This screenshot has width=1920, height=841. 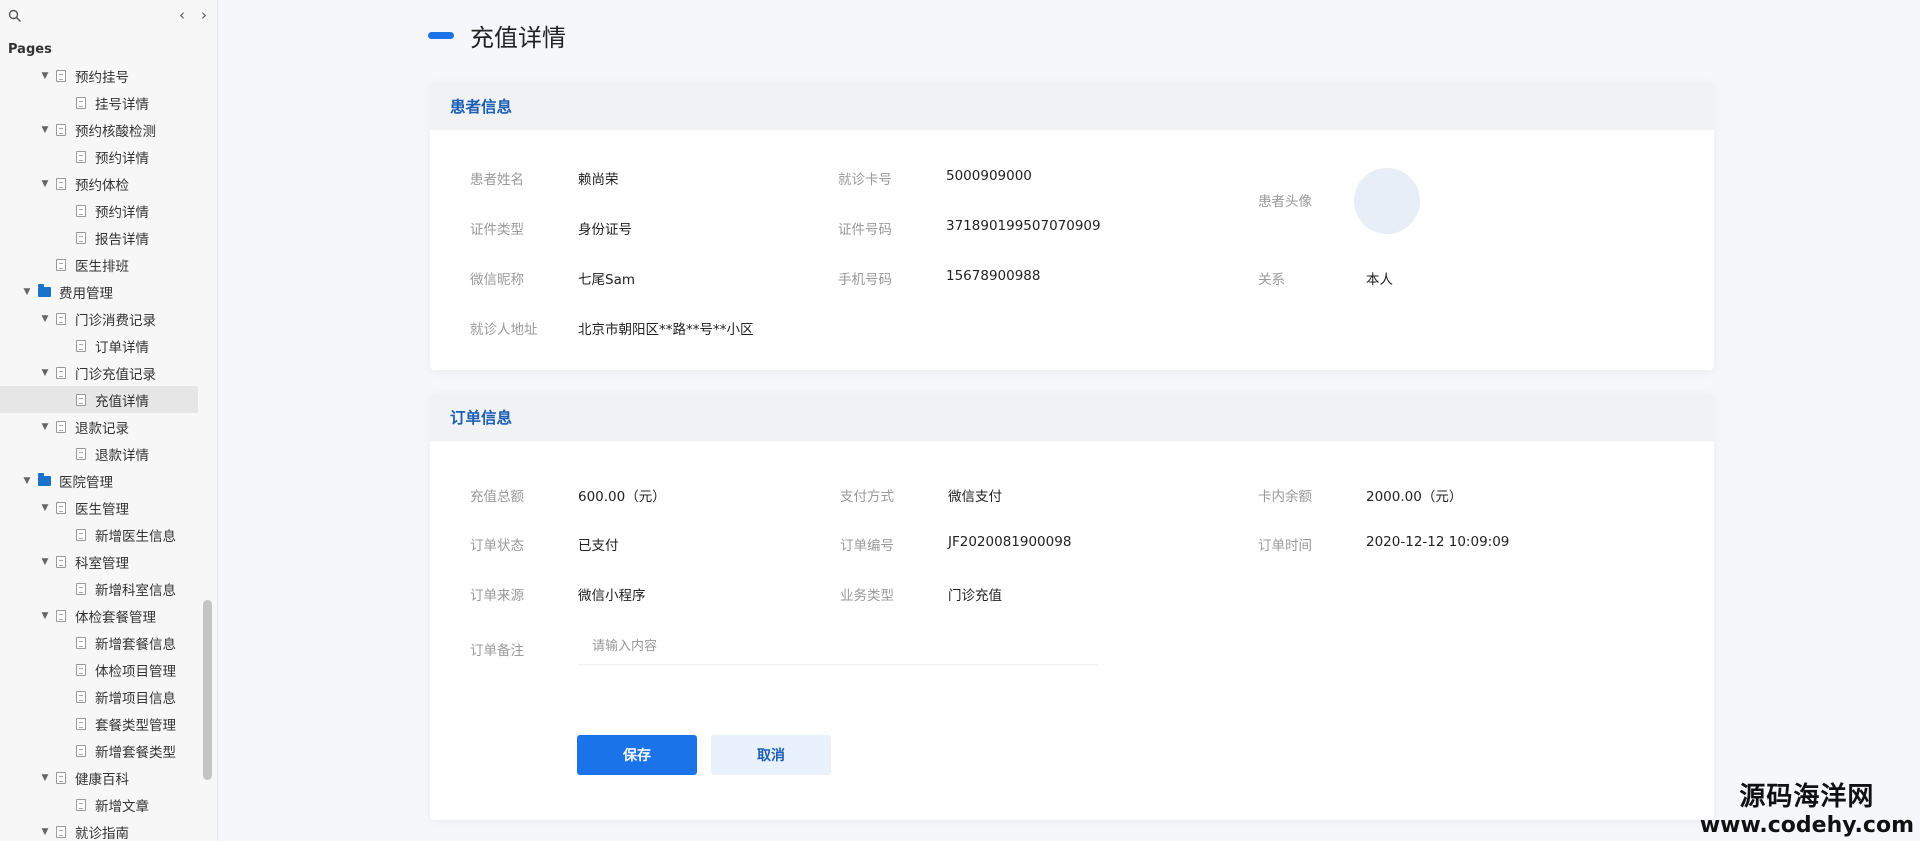 What do you see at coordinates (975, 596) in the screenshot?
I see `business-type-value: 门诊充值` at bounding box center [975, 596].